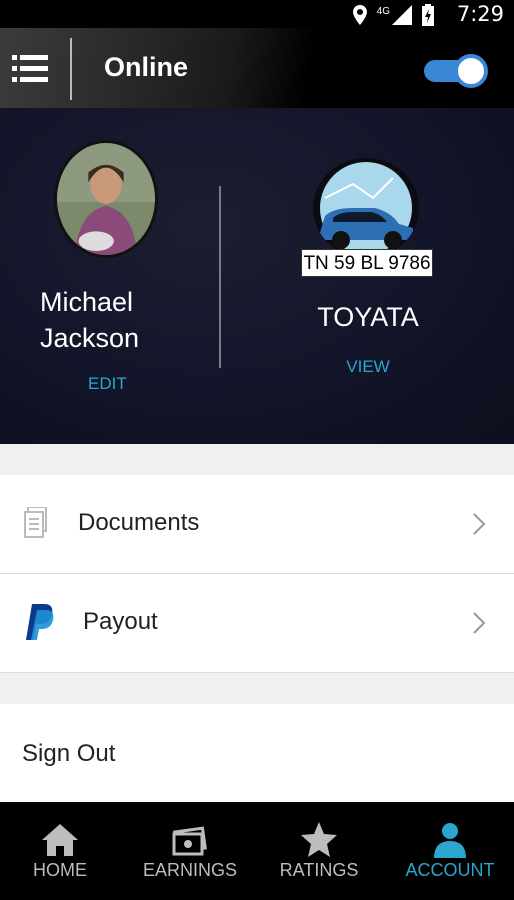 Image resolution: width=514 pixels, height=900 pixels. What do you see at coordinates (90, 338) in the screenshot?
I see `profile-last-name: Jackson` at bounding box center [90, 338].